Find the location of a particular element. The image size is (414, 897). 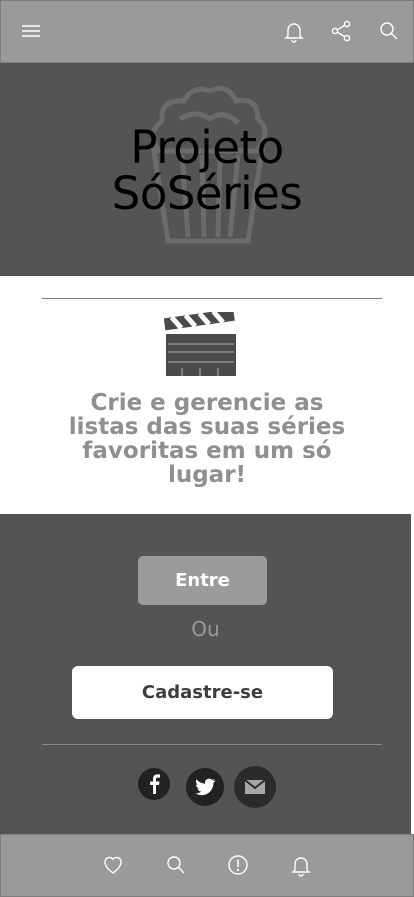

facebook-icon is located at coordinates (154, 784).